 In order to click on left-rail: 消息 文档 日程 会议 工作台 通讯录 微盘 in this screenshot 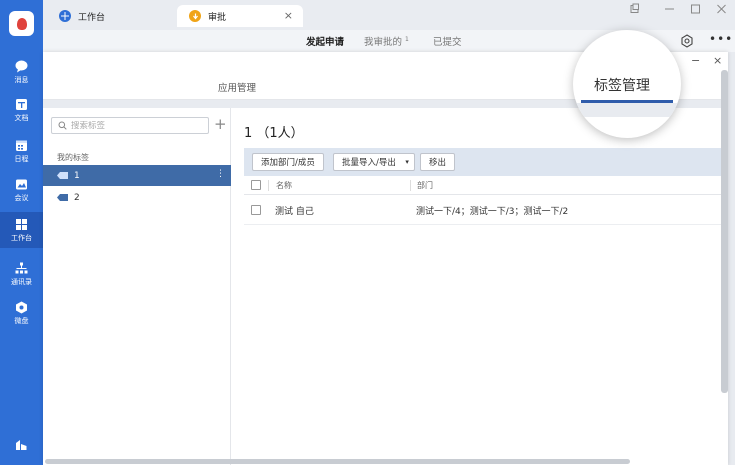, I will do `click(21, 232)`.